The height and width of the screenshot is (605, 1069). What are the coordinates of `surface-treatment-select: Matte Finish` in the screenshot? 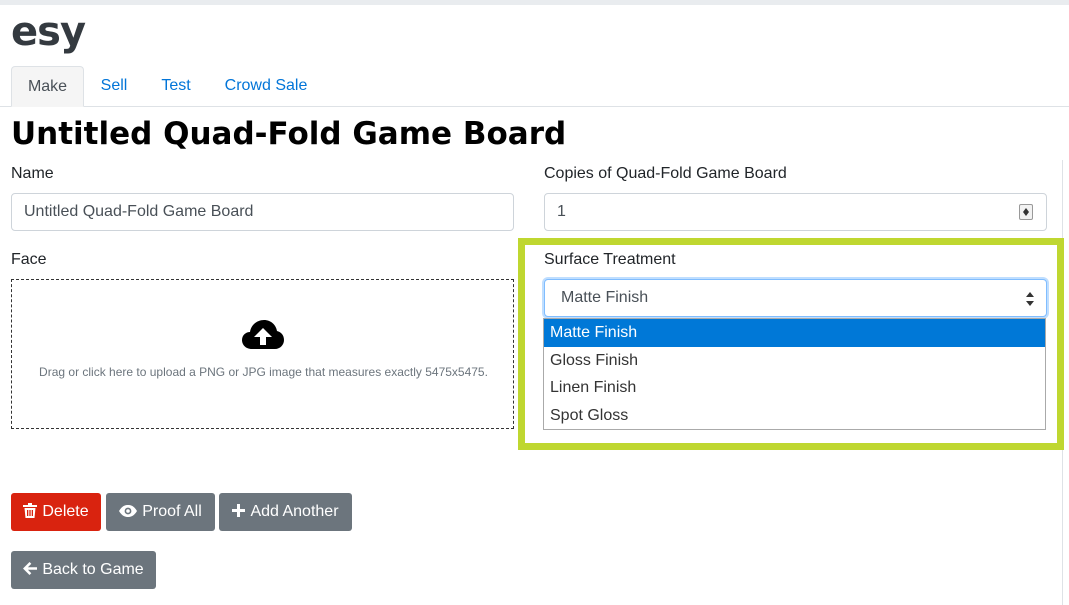 It's located at (795, 298).